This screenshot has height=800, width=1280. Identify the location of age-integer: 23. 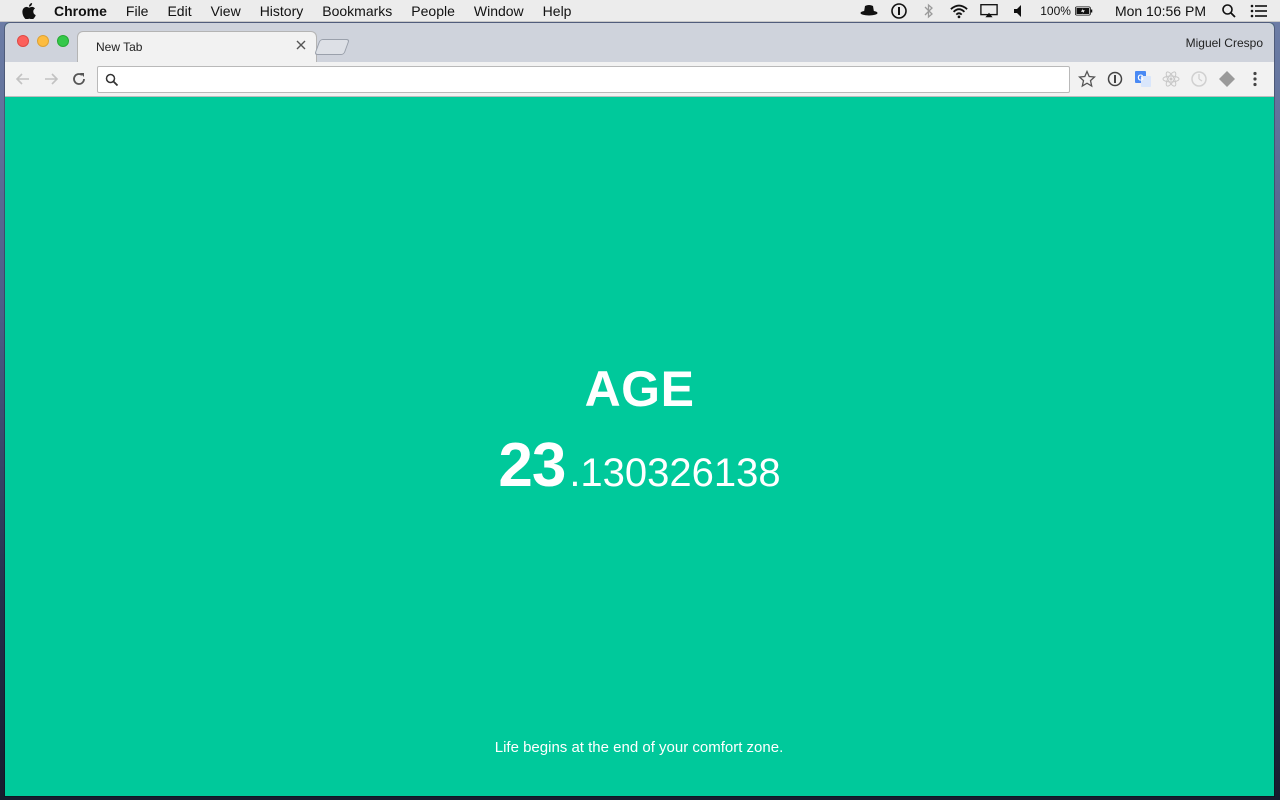
(532, 465).